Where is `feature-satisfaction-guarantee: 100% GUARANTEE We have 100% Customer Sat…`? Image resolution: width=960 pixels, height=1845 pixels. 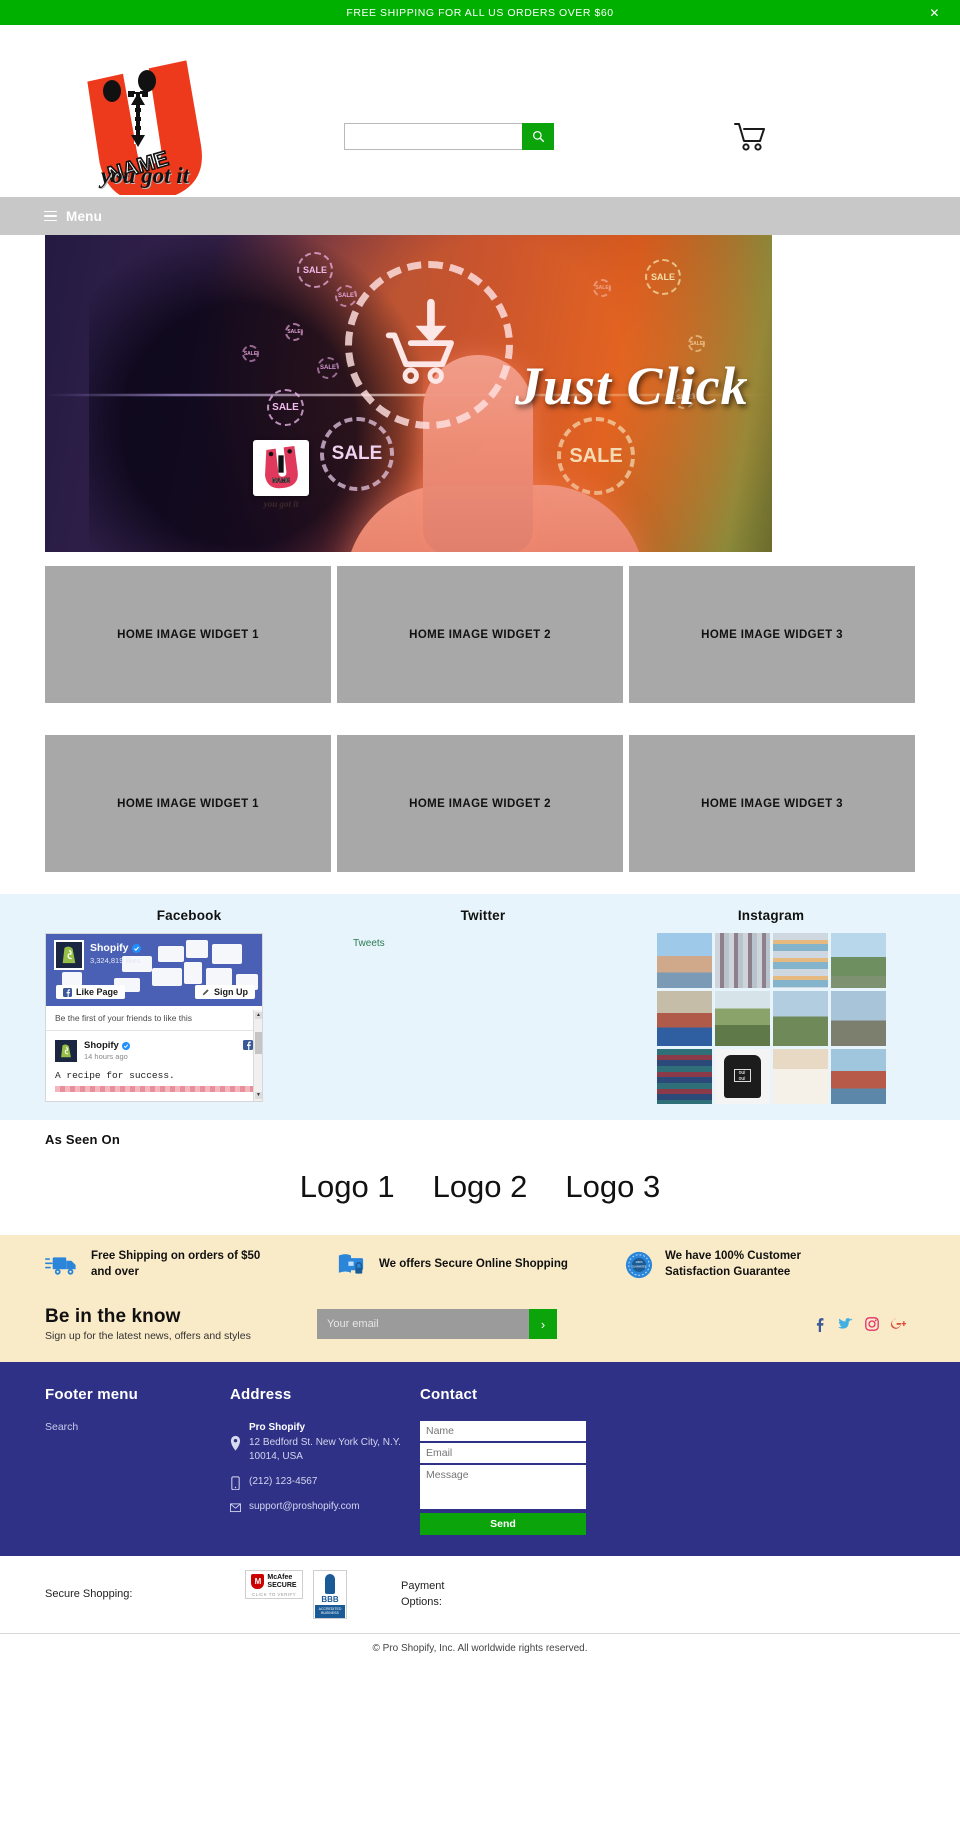
feature-satisfaction-guarantee: 100% GUARANTEE We have 100% Customer Sat… is located at coordinates (770, 1264).